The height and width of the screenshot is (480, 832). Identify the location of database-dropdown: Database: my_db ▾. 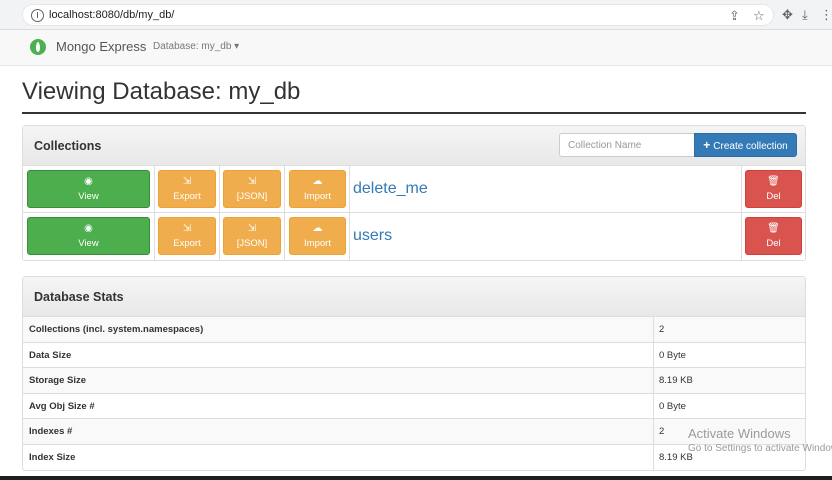
(196, 46).